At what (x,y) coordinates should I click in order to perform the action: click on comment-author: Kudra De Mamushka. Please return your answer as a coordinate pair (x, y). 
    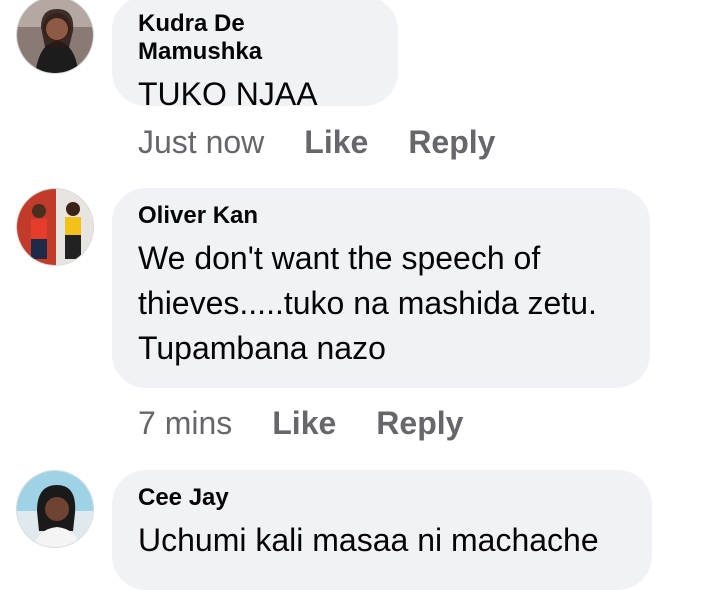
    Looking at the image, I should click on (255, 38).